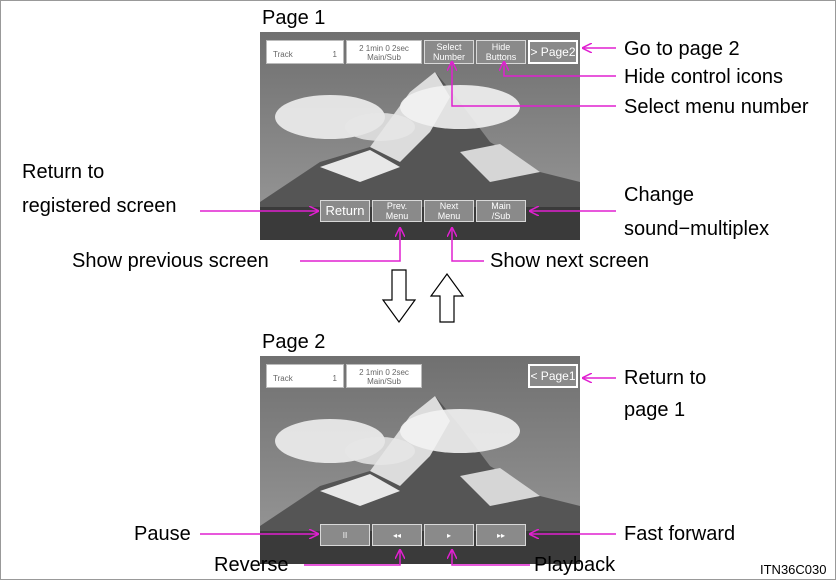 Image resolution: width=836 pixels, height=582 pixels. What do you see at coordinates (447, 297) in the screenshot?
I see `arrow-up-icon` at bounding box center [447, 297].